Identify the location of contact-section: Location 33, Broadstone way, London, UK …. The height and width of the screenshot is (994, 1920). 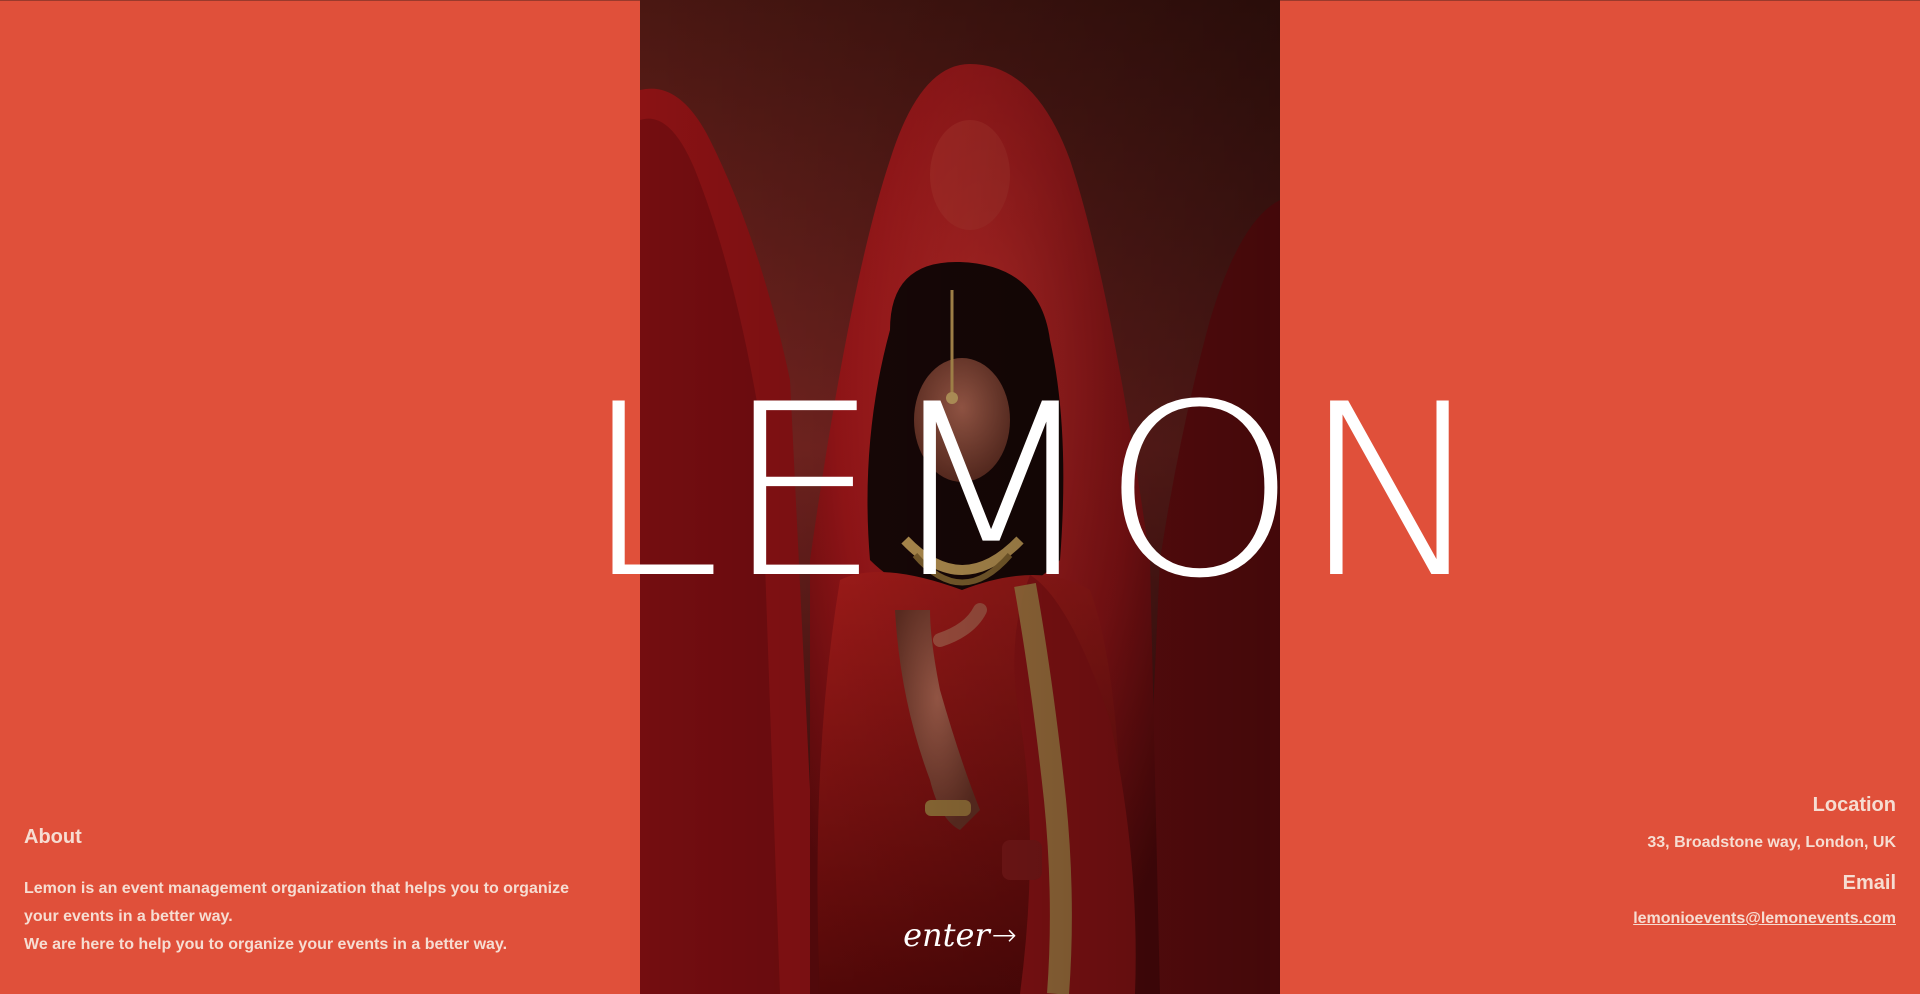
(1646, 859).